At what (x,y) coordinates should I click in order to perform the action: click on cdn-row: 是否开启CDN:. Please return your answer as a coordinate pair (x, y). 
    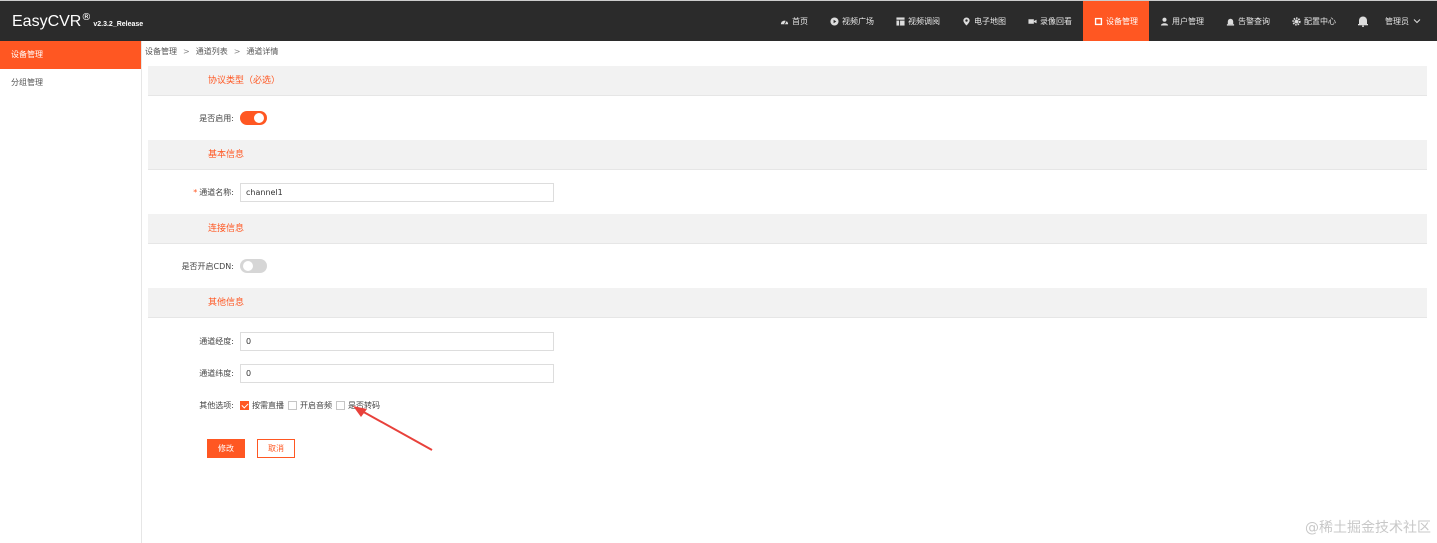
    Looking at the image, I should click on (787, 266).